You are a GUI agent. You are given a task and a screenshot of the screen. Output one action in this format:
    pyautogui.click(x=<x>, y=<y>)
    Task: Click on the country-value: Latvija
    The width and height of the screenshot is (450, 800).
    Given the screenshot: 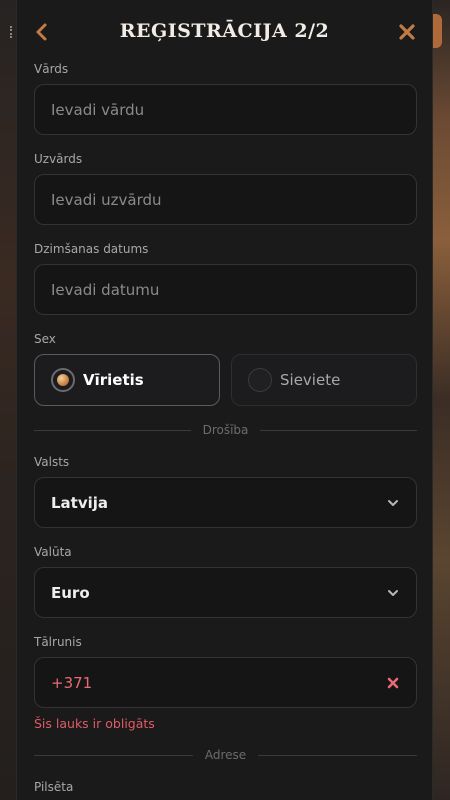 What is the action you would take?
    pyautogui.click(x=80, y=502)
    